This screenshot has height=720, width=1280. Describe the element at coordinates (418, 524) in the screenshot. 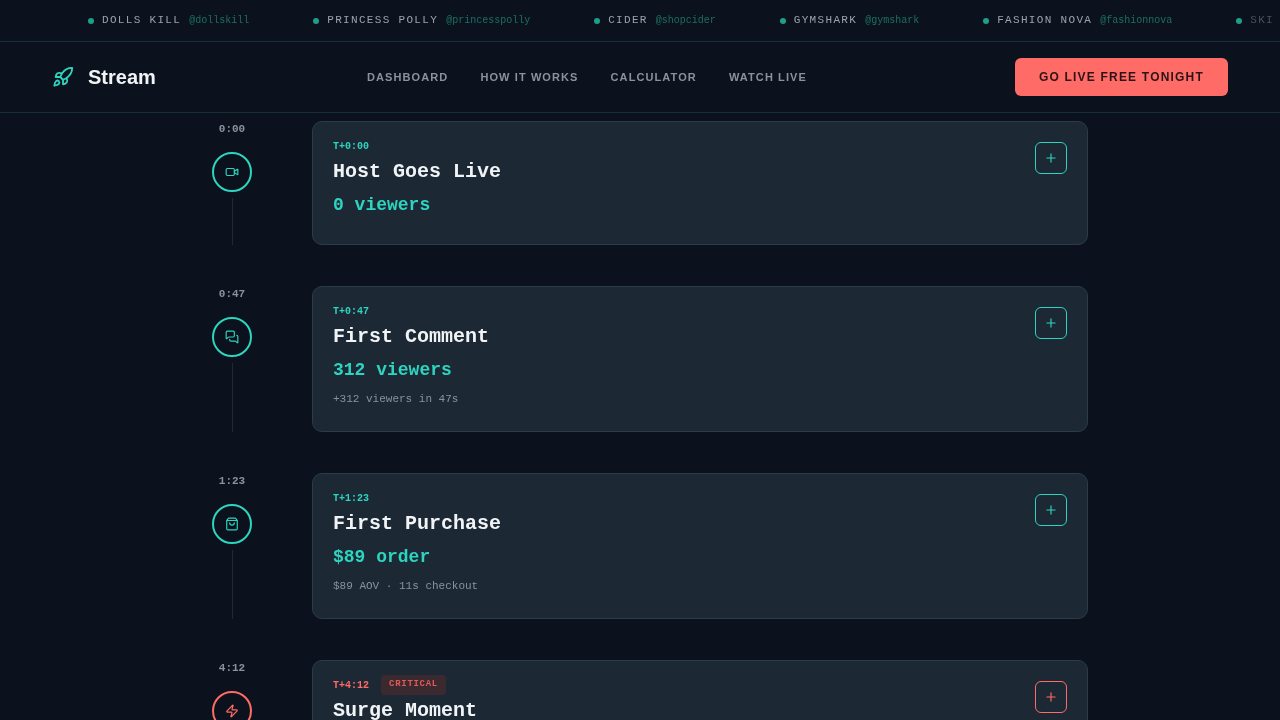

I see `event-title: First Purchase` at that location.